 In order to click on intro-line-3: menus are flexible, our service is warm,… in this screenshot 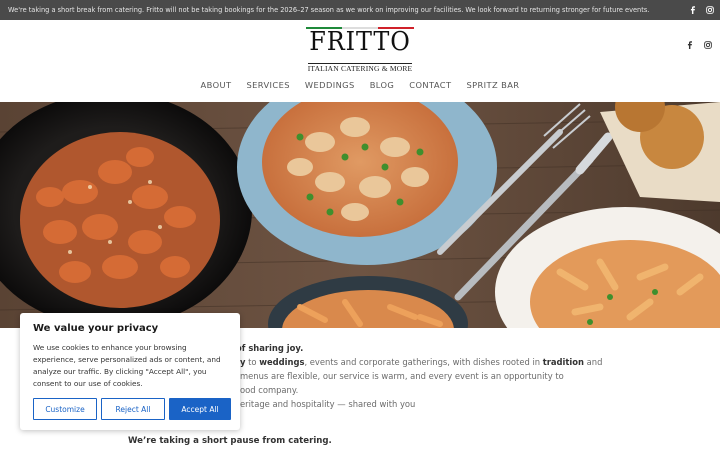, I will do `click(402, 376)`.